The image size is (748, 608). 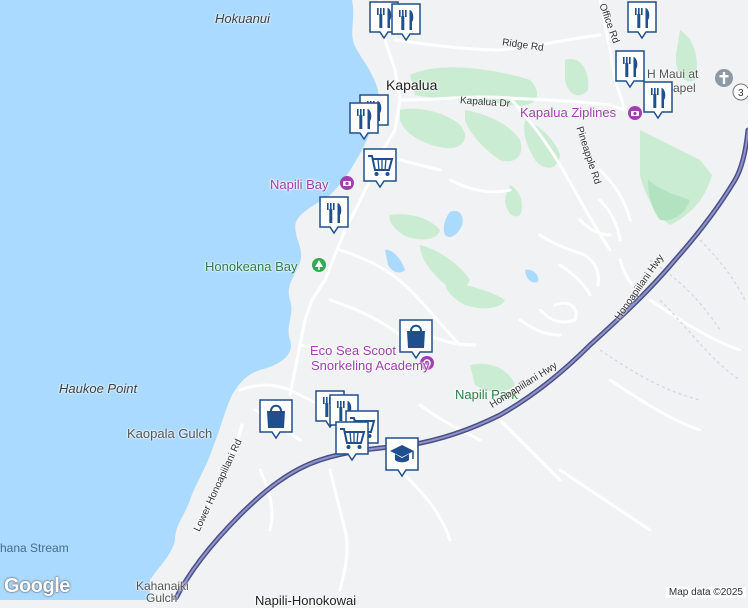 I want to click on label-h-maui: H Maui at, so click(x=673, y=74).